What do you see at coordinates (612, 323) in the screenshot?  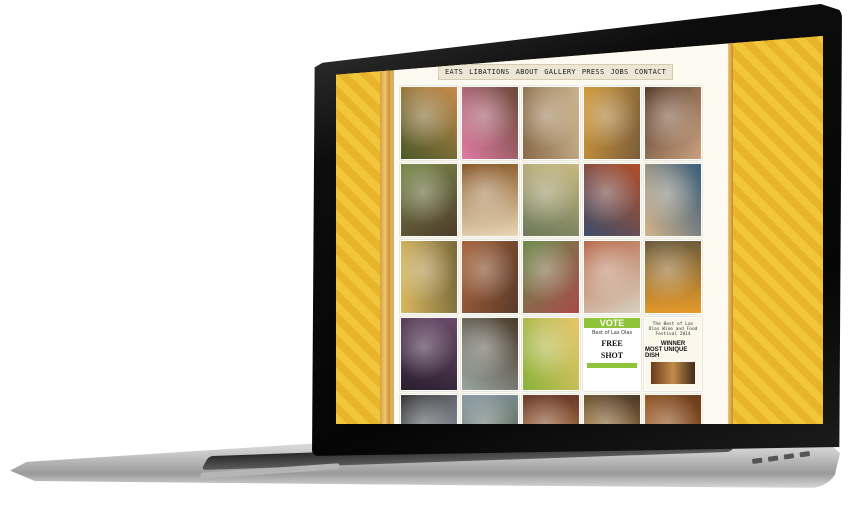 I see `vote-vhead: VOTE` at bounding box center [612, 323].